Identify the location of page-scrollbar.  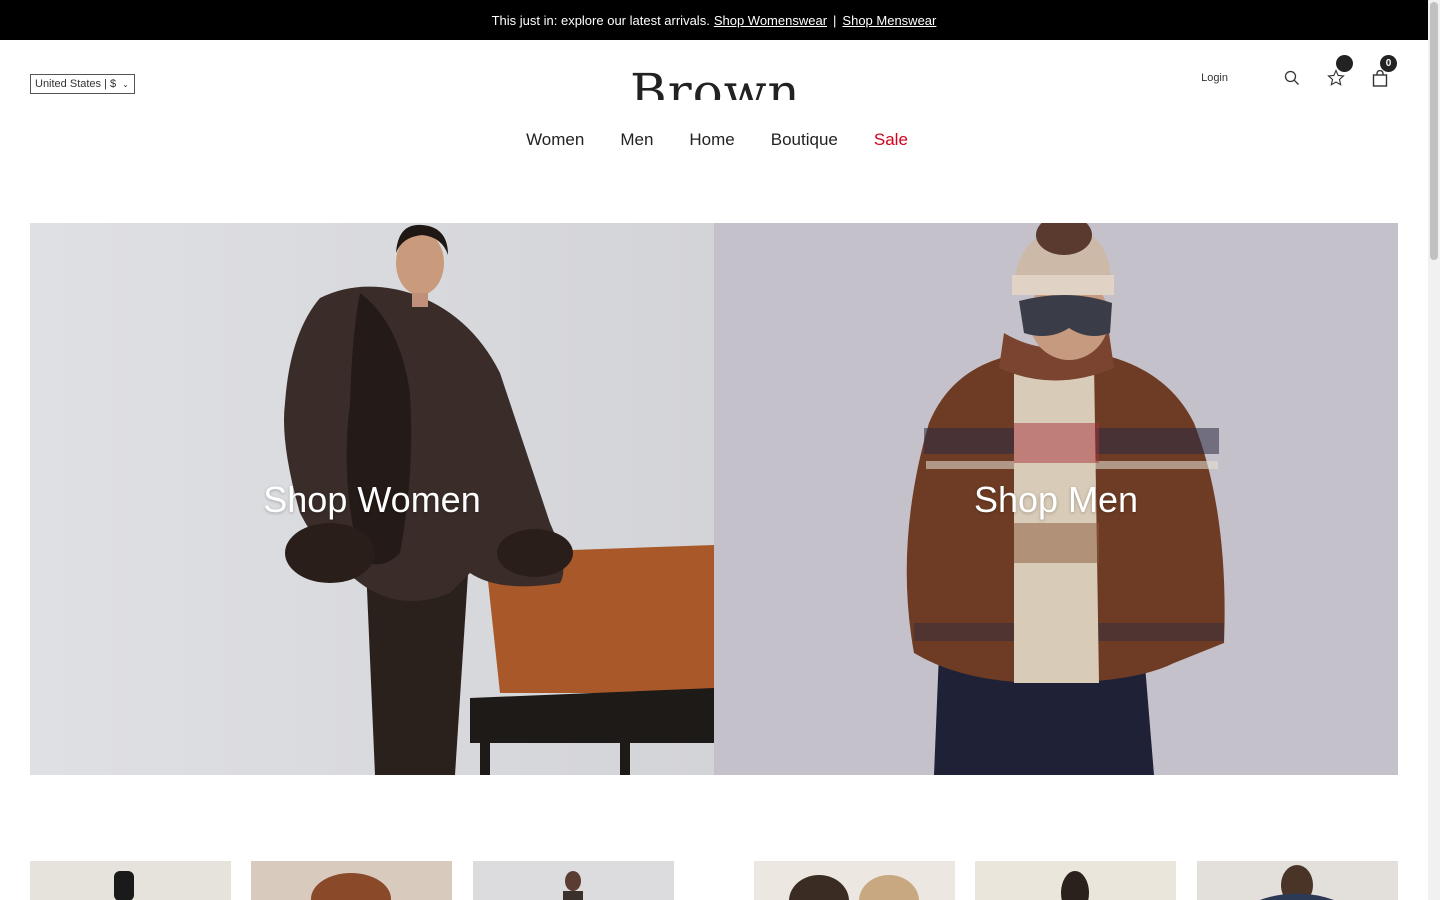
(1434, 450).